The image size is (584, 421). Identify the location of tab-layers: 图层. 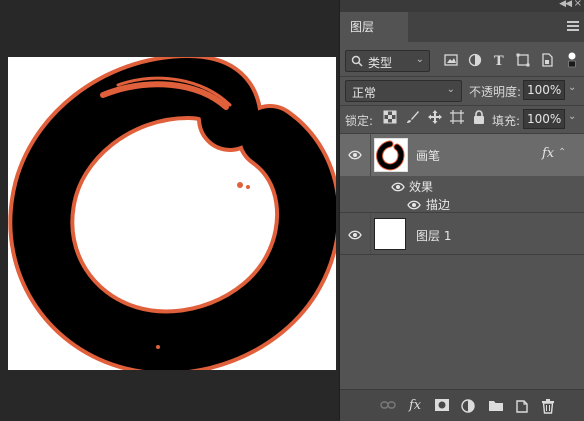
(374, 27).